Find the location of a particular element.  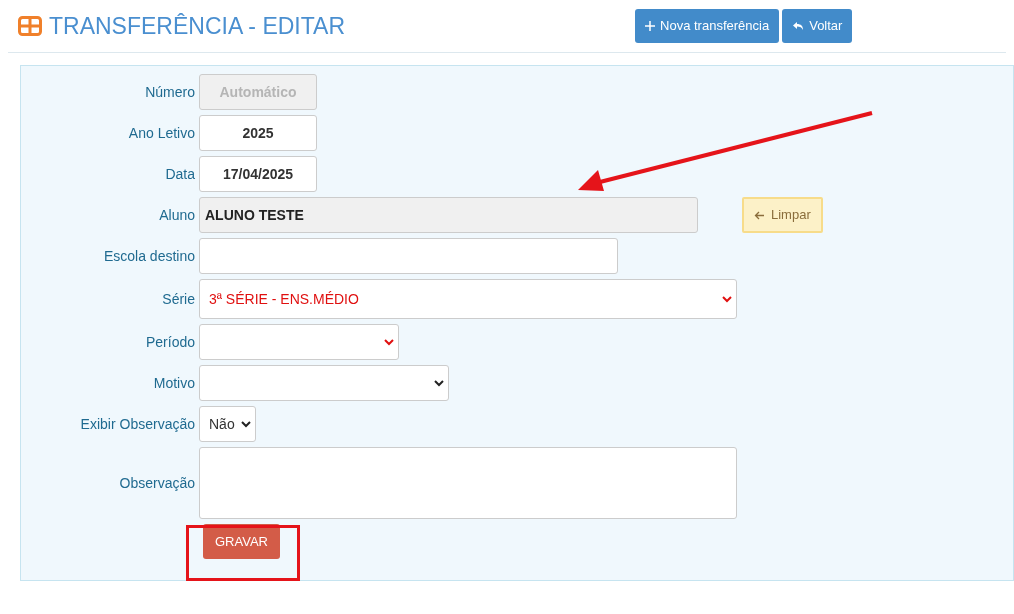

save-button: GRAVAR is located at coordinates (241, 541).